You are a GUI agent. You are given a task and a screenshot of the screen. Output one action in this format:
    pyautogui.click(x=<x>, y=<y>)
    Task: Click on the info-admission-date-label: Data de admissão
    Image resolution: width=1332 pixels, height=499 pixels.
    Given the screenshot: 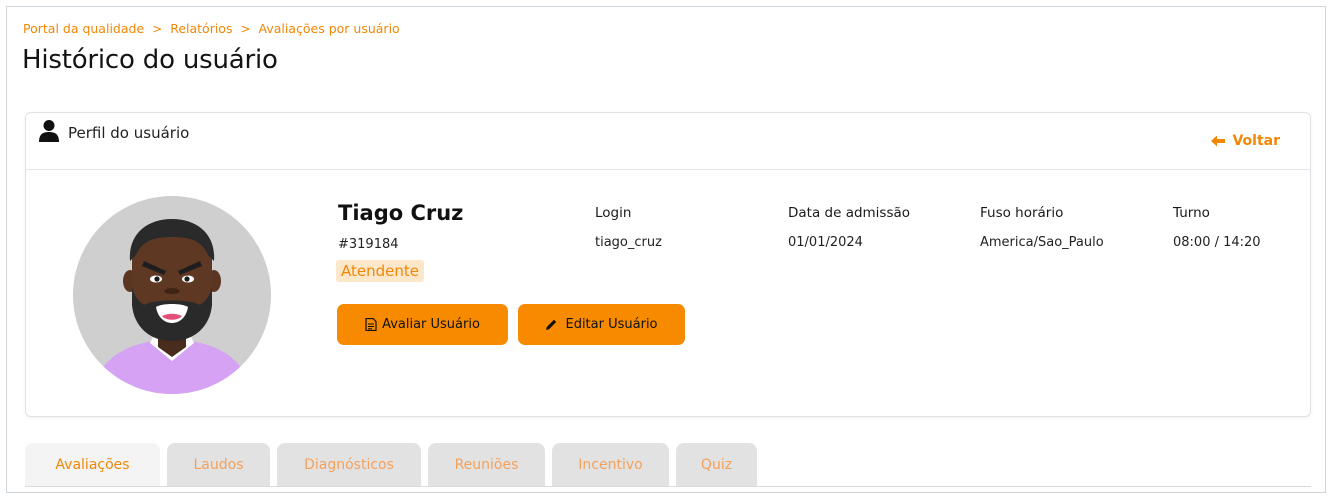 What is the action you would take?
    pyautogui.click(x=849, y=213)
    